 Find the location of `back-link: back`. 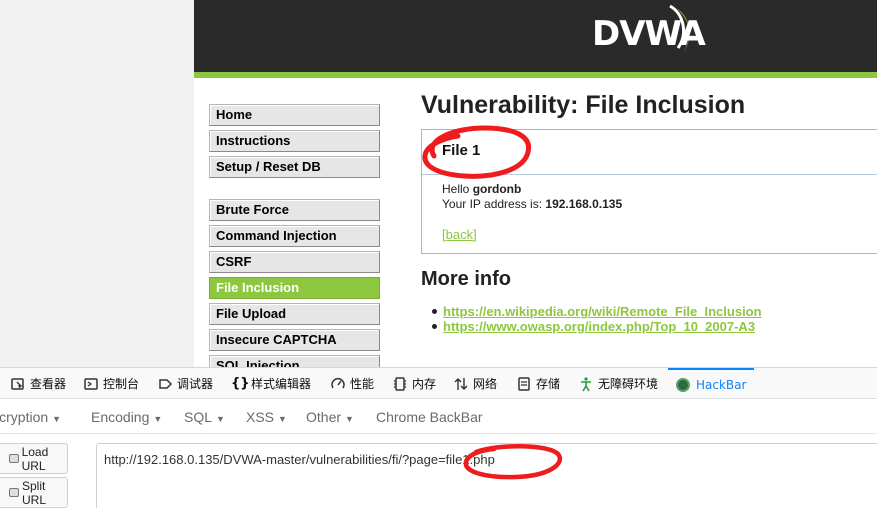

back-link: back is located at coordinates (459, 234).